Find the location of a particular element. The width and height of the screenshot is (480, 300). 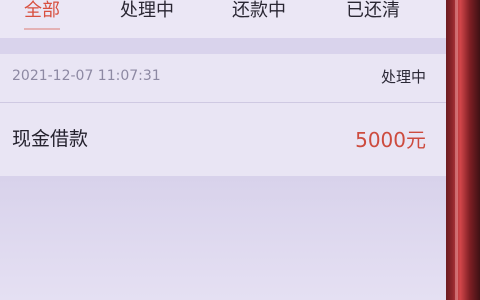

tab-repaying: 还款中 is located at coordinates (259, 12).